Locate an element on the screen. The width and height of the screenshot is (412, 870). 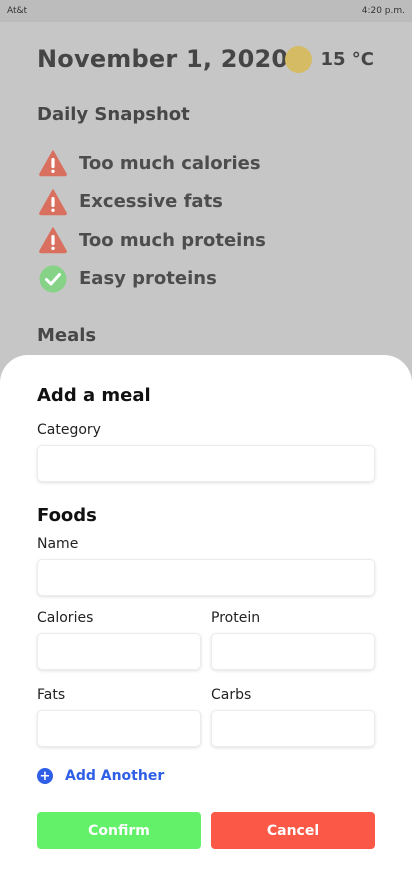
status-bar: At&t 4:20 p.m. is located at coordinates (206, 11).